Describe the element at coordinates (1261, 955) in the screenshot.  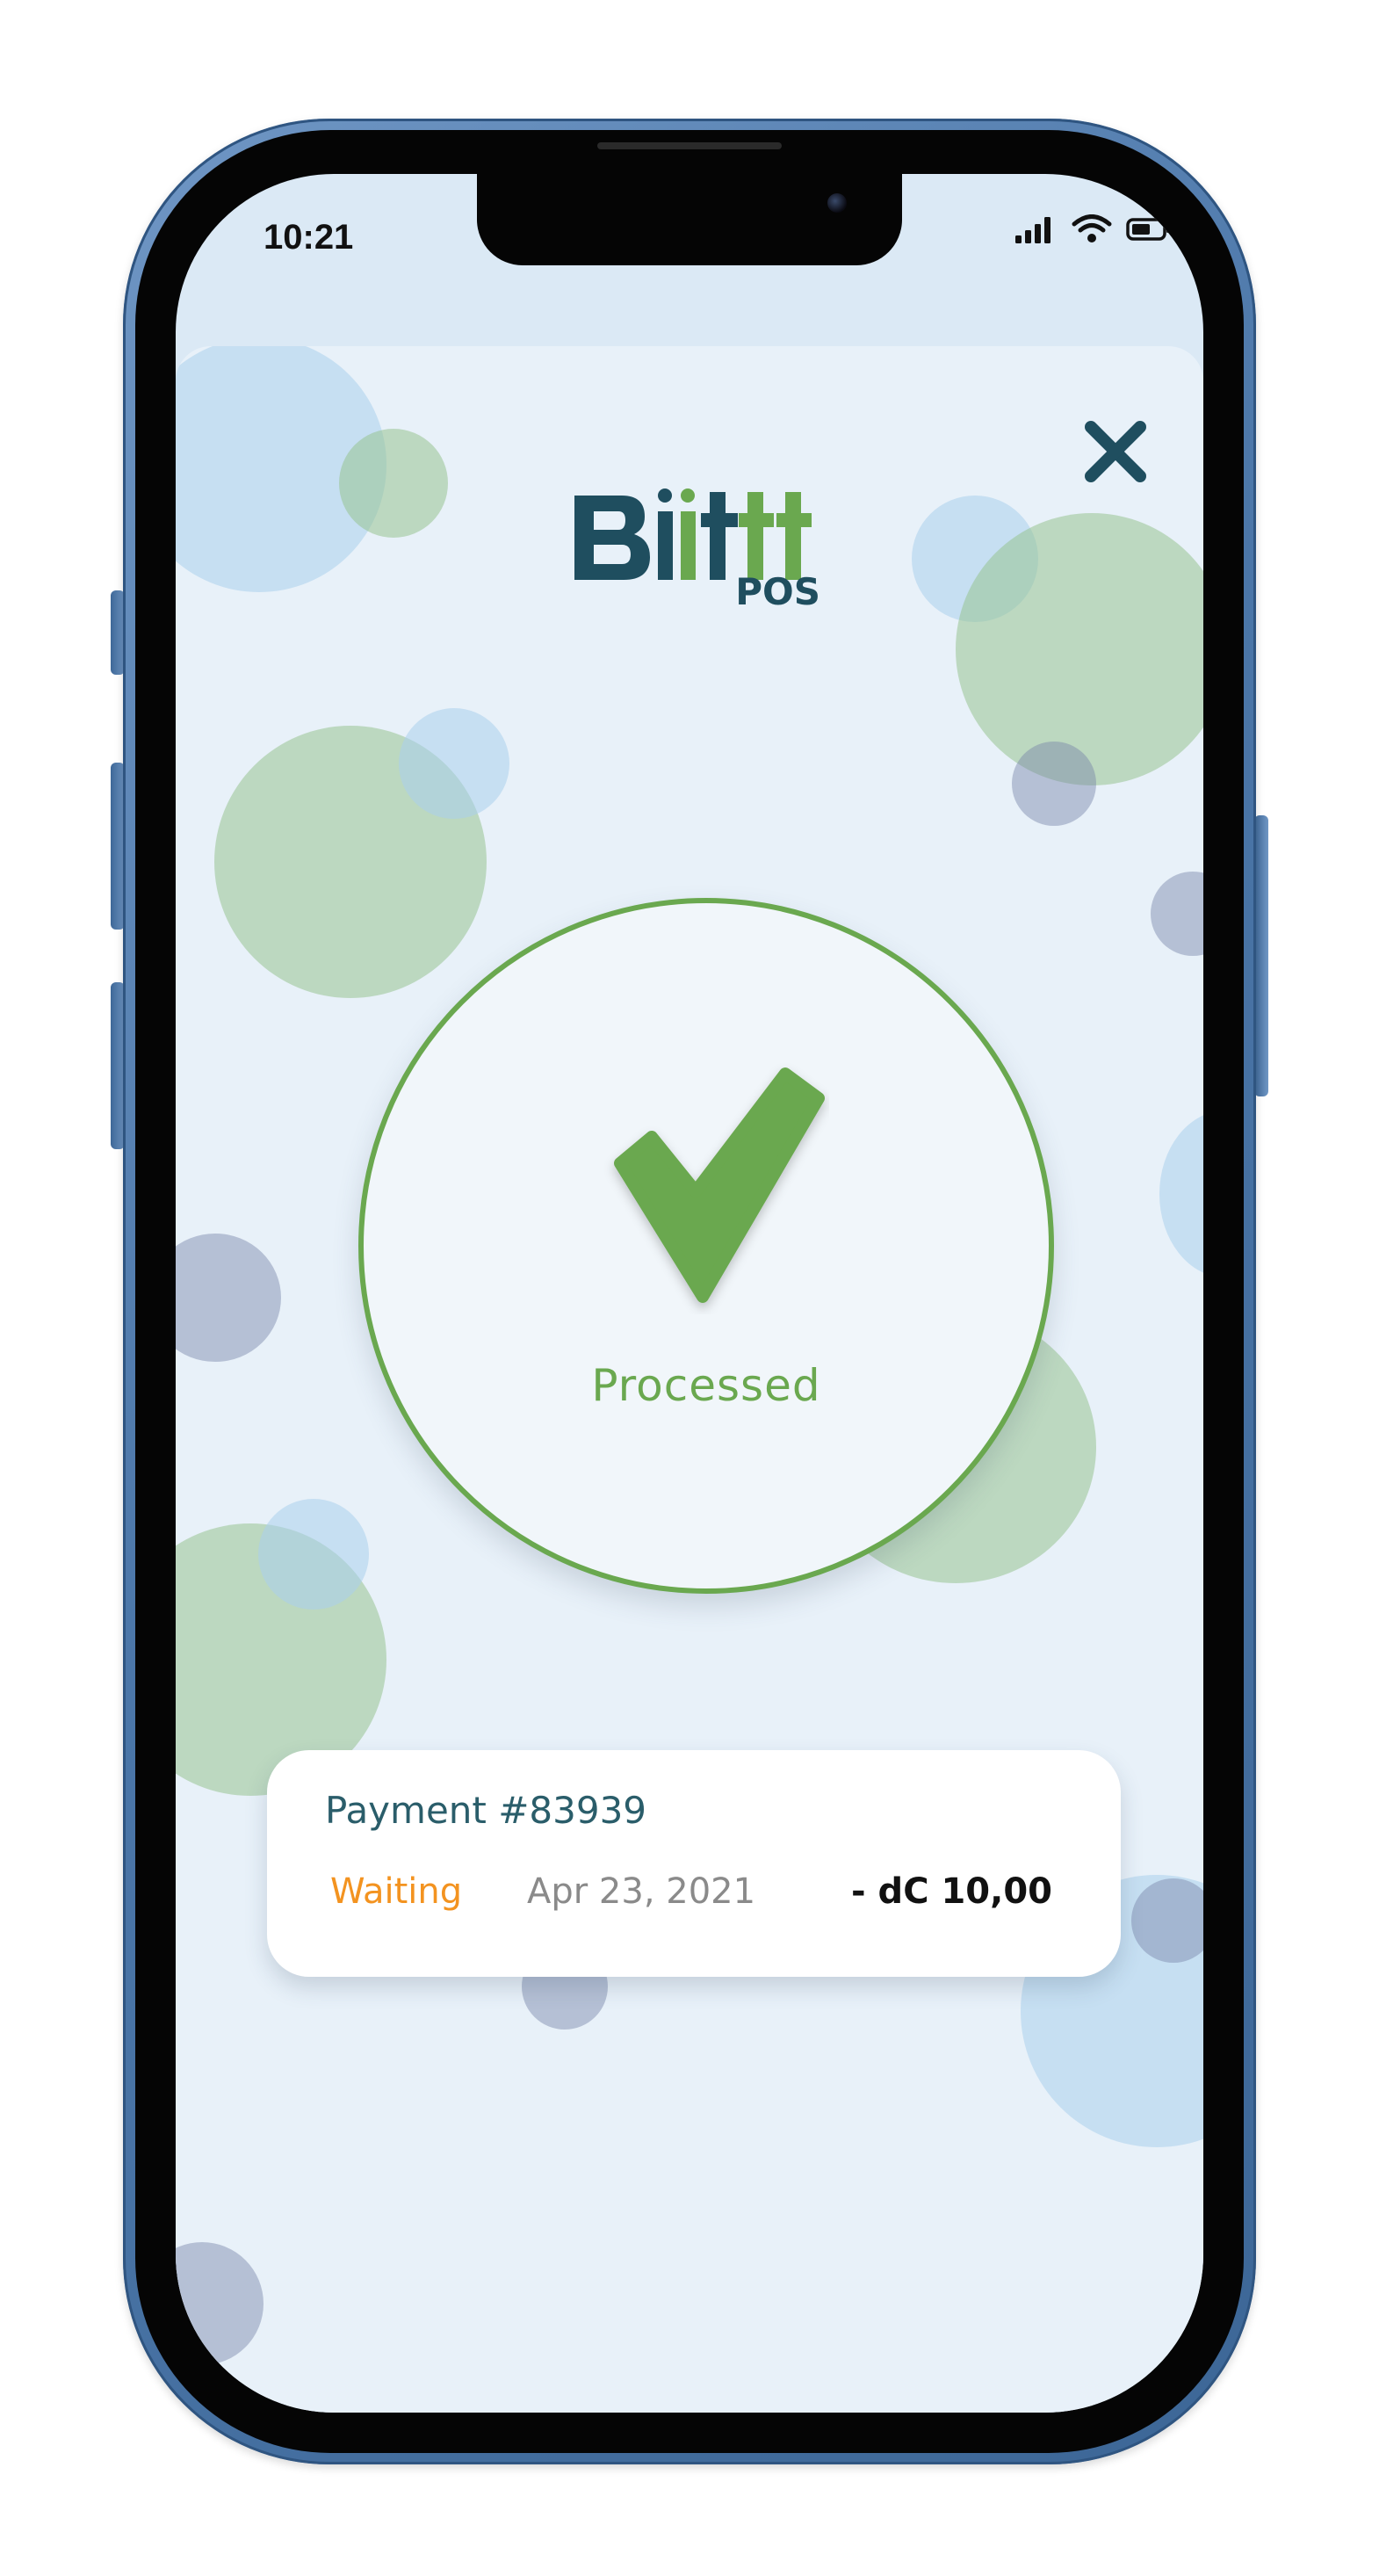
I see `power-button` at that location.